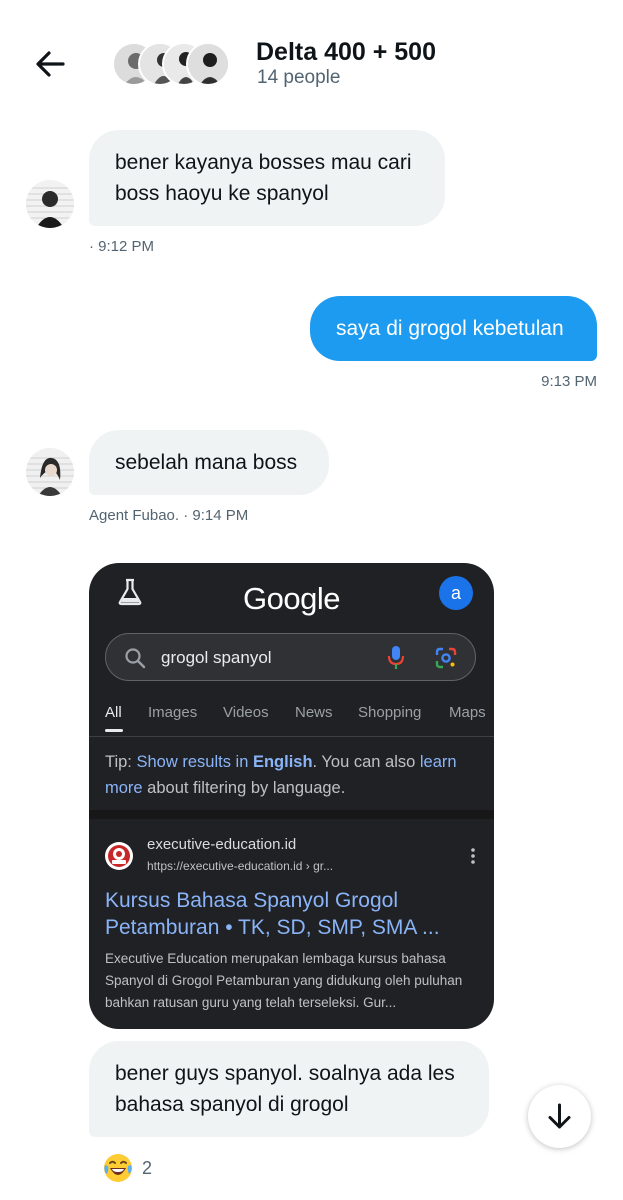 The width and height of the screenshot is (623, 1200). I want to click on message-text-line: bahasa spanyol di grogol, so click(232, 1104).